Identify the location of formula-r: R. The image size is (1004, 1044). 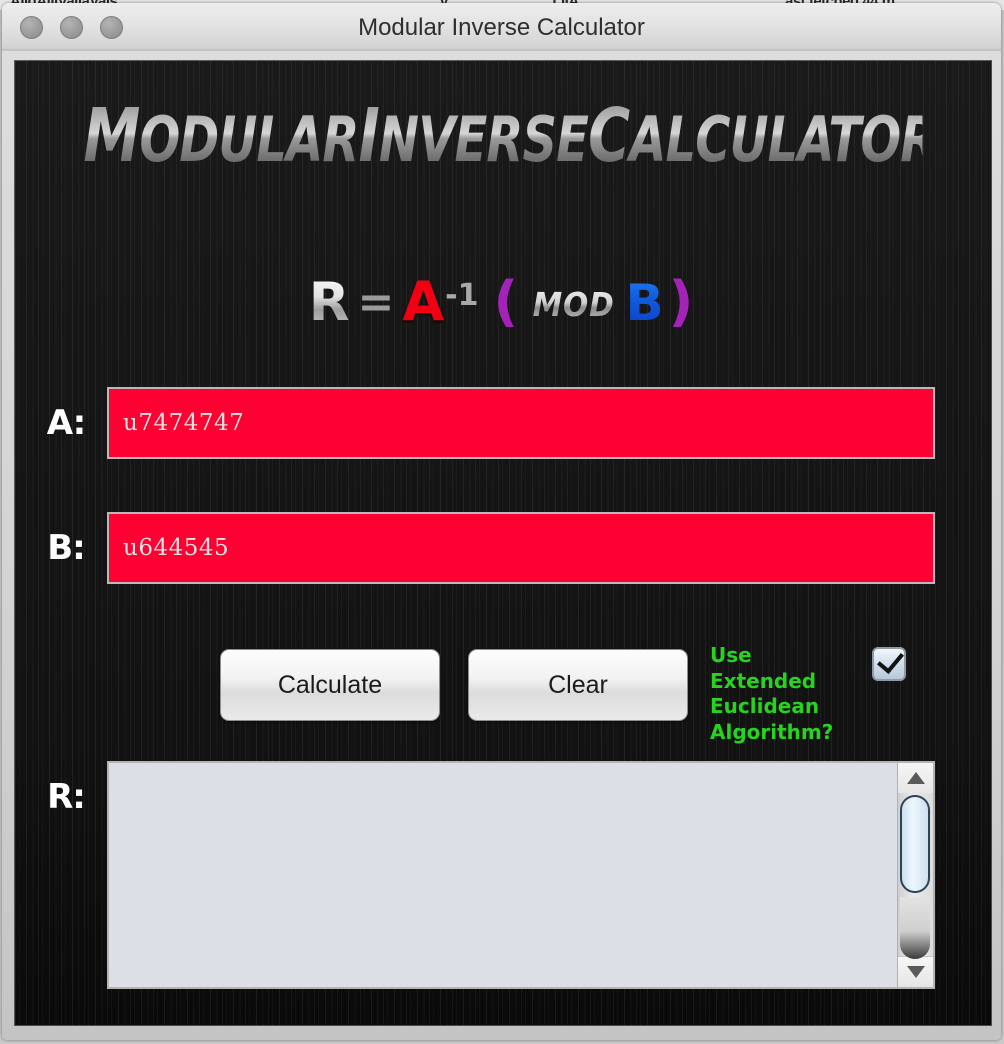
(329, 302).